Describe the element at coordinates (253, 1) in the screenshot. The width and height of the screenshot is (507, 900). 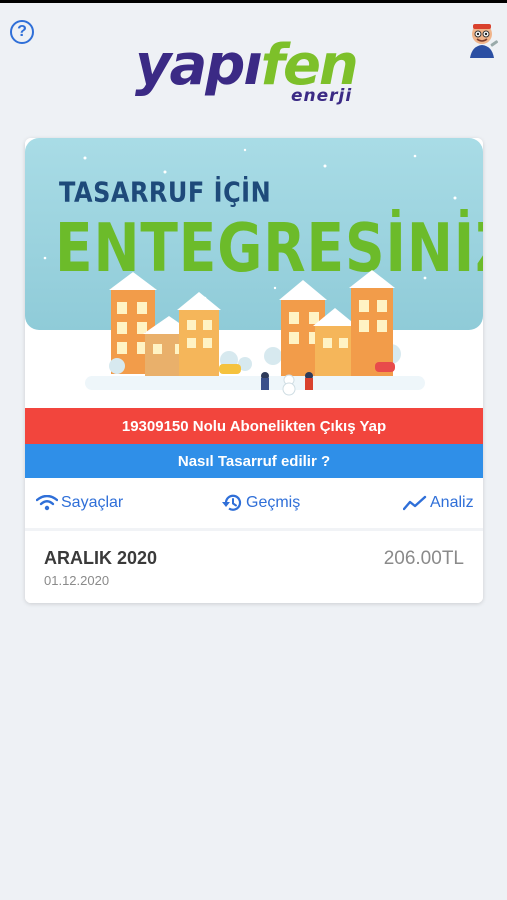
I see `status-bar` at that location.